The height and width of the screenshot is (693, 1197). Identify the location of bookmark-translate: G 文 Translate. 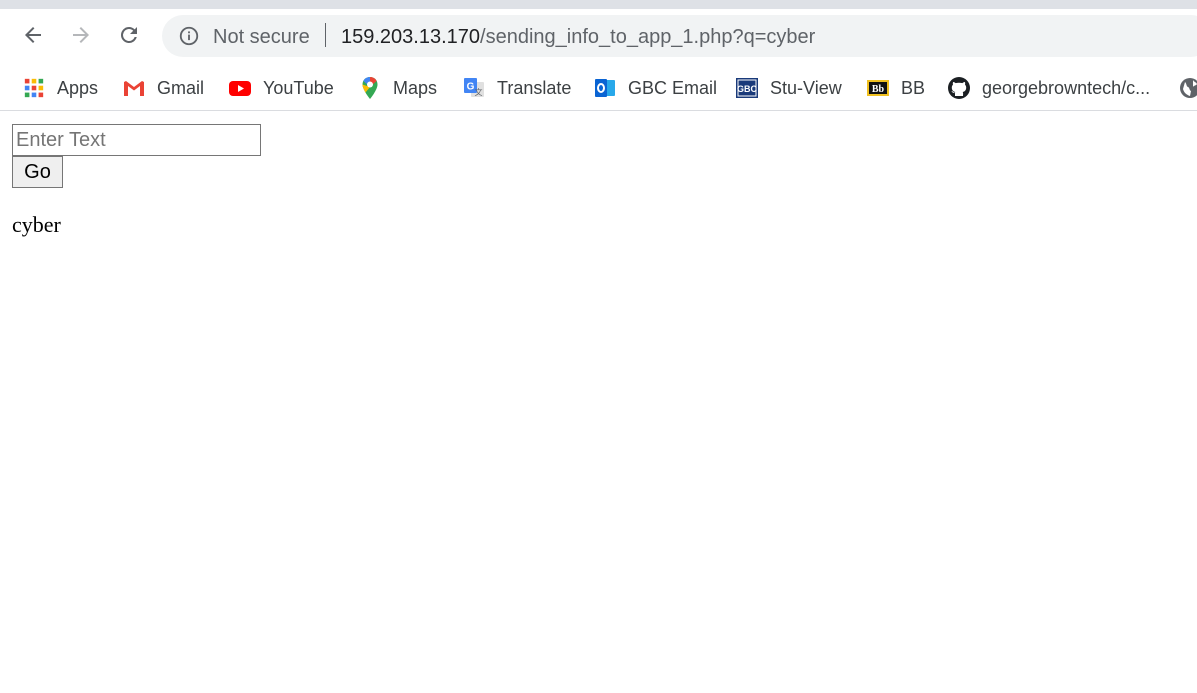
(516, 88).